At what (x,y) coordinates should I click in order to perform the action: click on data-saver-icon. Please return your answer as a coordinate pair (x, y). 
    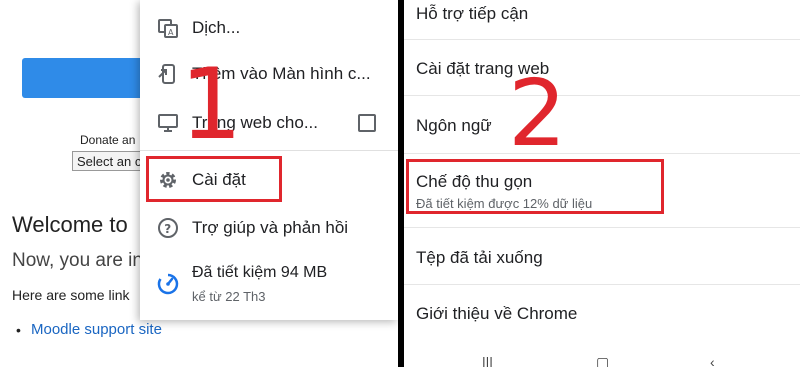
    Looking at the image, I should click on (168, 286).